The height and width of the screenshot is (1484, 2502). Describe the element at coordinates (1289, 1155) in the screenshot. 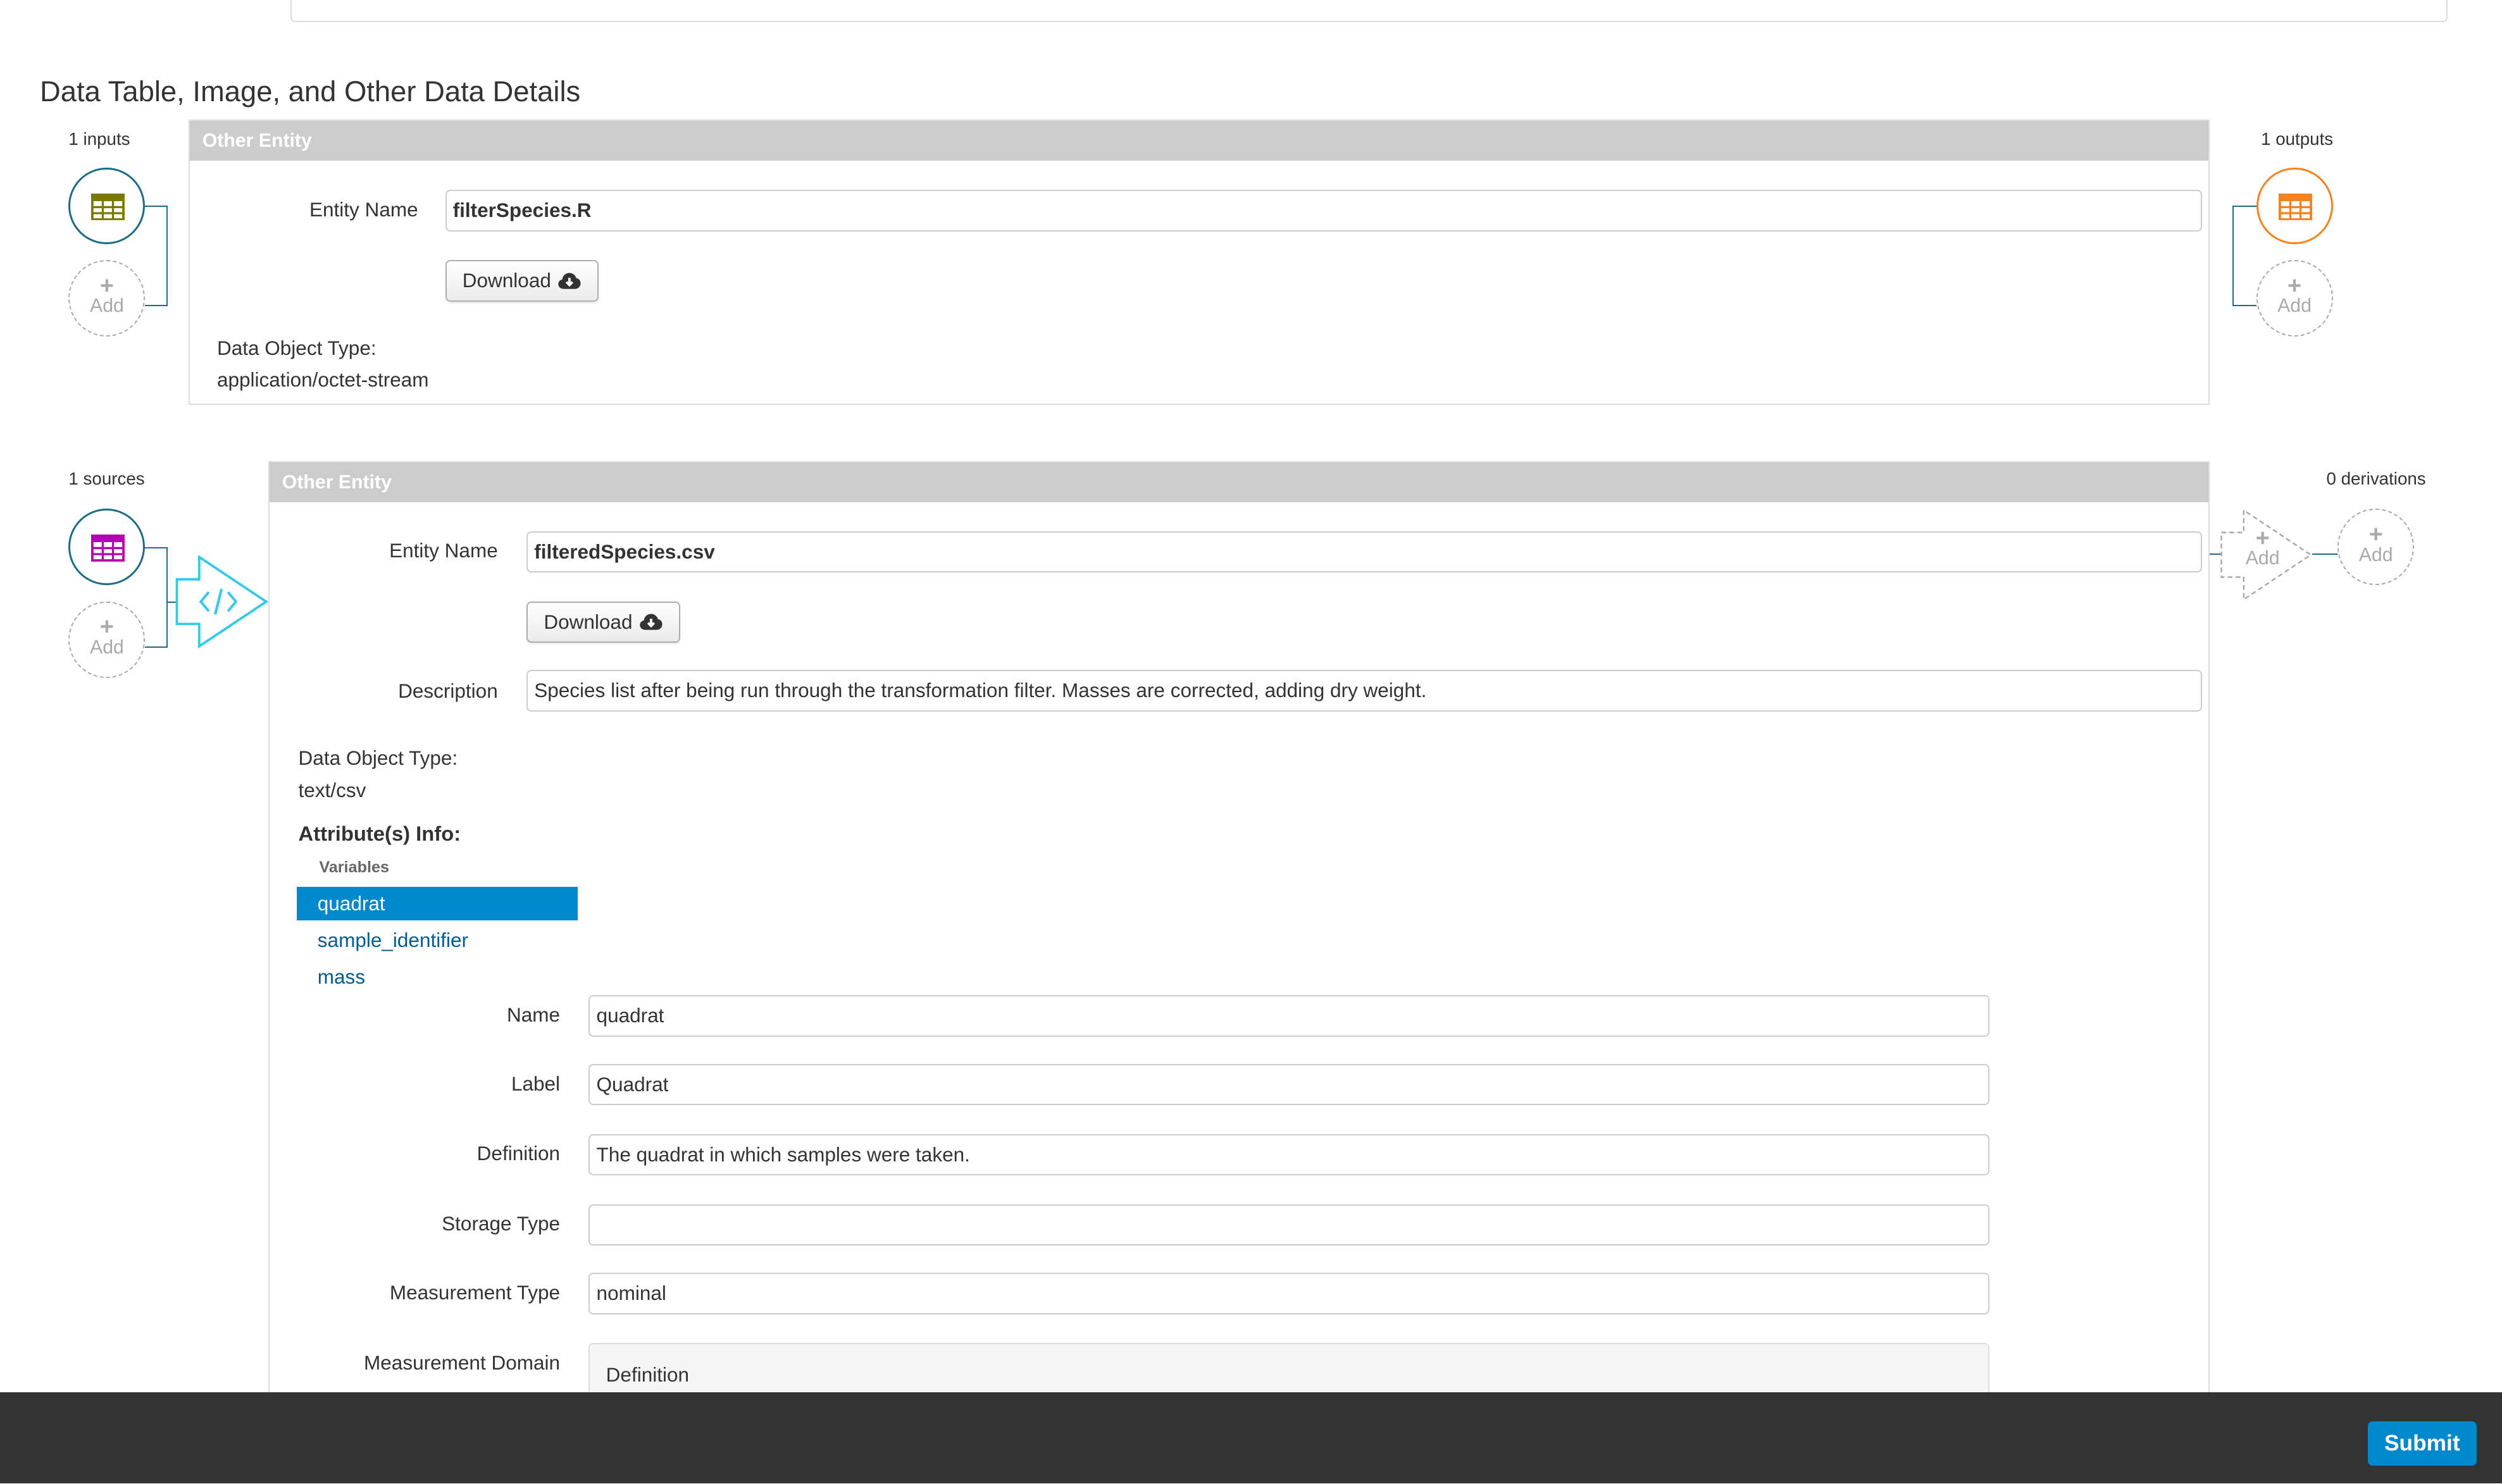

I see `attribute-definition-input: The quadrat in which samples were taken.` at that location.